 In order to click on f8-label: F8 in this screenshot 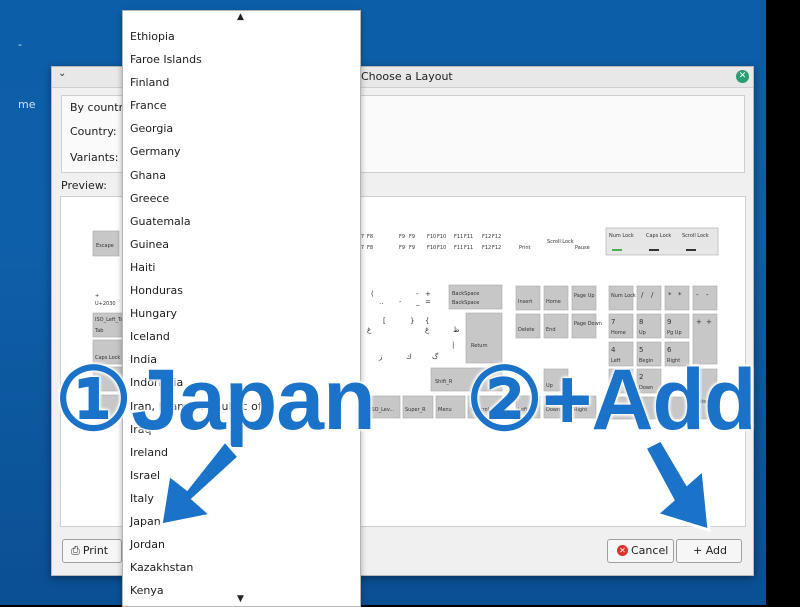, I will do `click(370, 237)`.